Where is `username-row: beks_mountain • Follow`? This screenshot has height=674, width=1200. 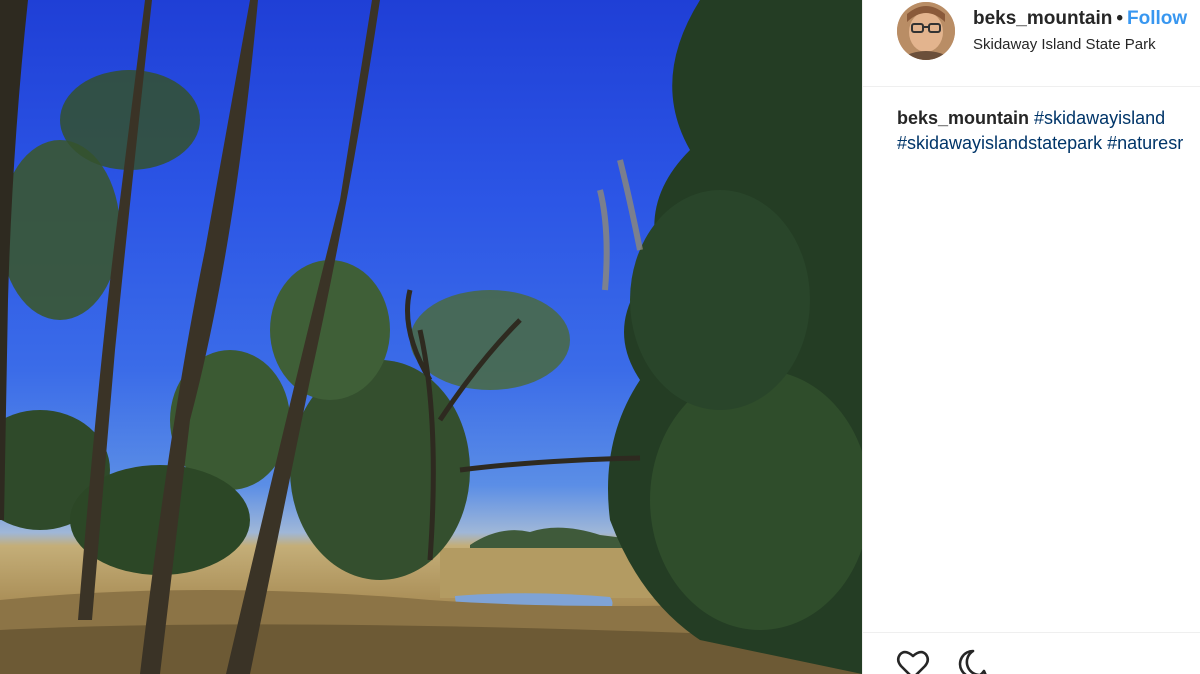 username-row: beks_mountain • Follow is located at coordinates (1080, 19).